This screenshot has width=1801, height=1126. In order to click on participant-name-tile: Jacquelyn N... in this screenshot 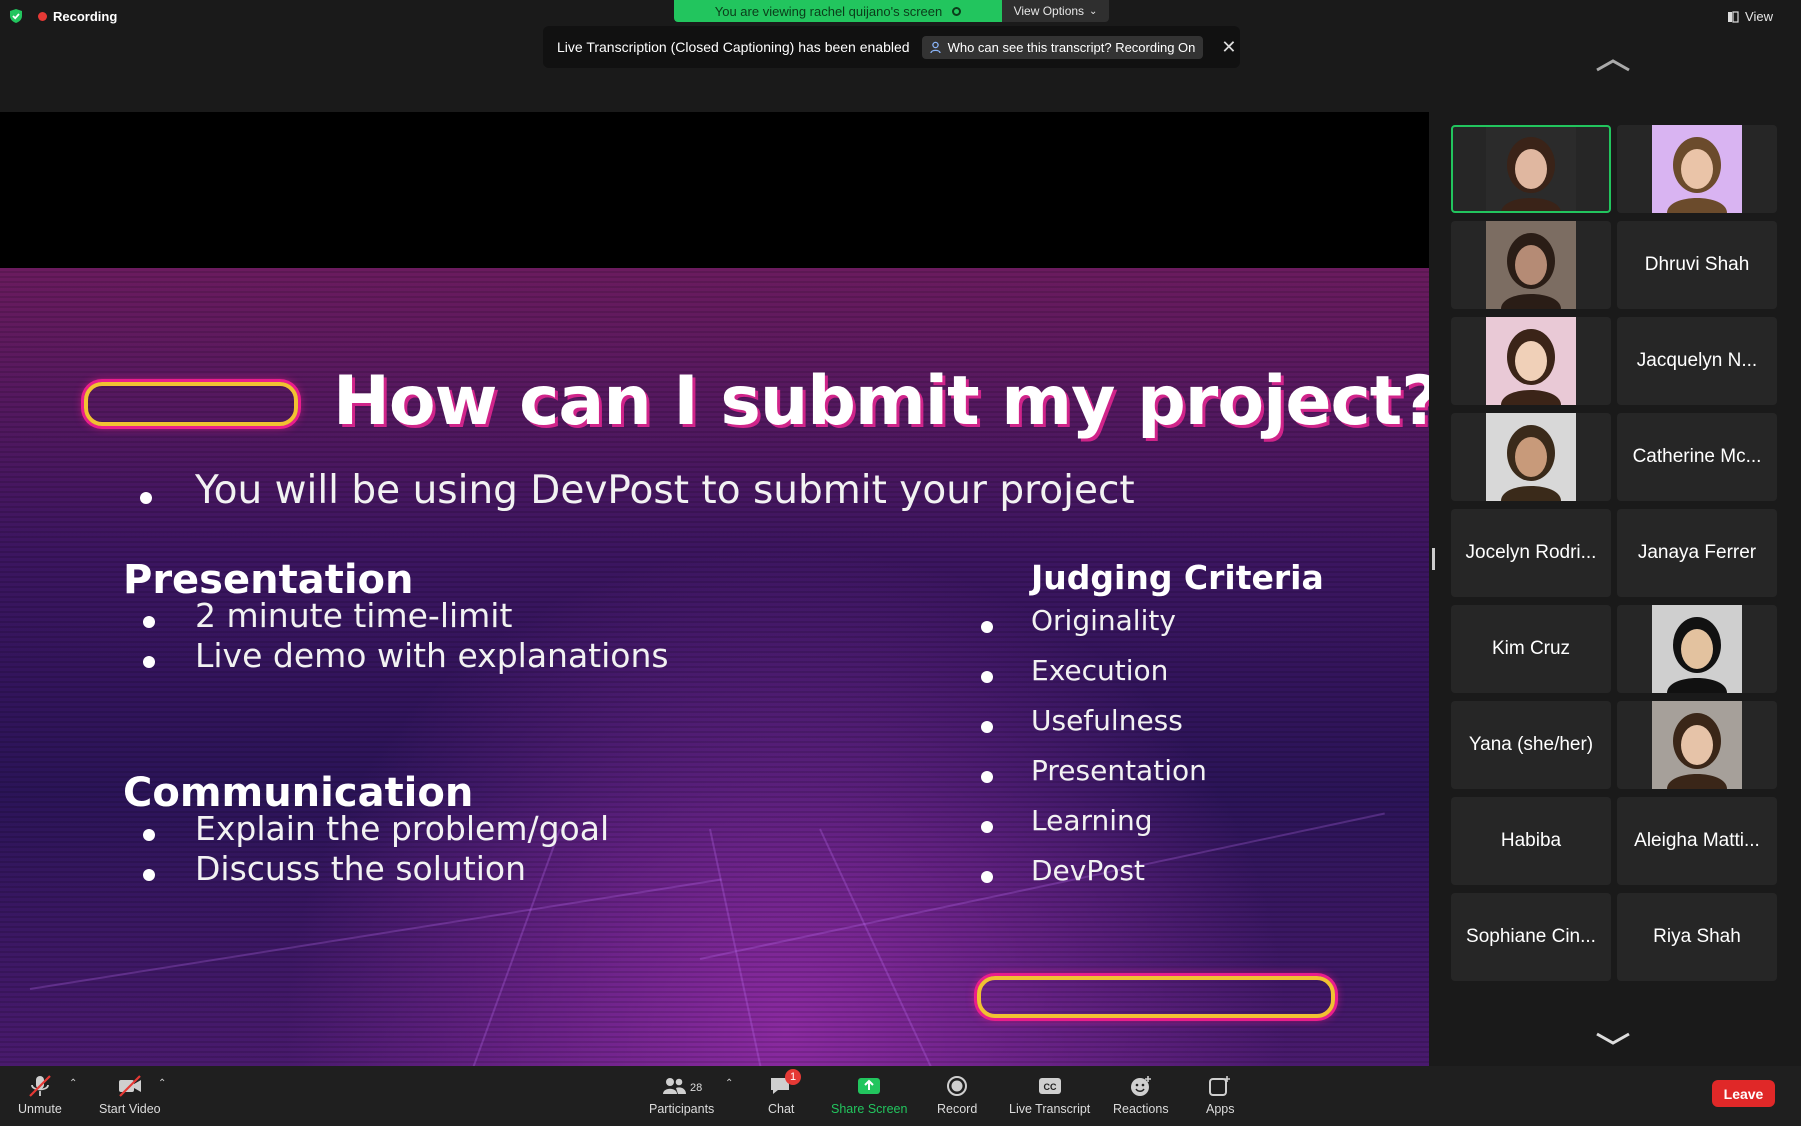, I will do `click(1697, 361)`.